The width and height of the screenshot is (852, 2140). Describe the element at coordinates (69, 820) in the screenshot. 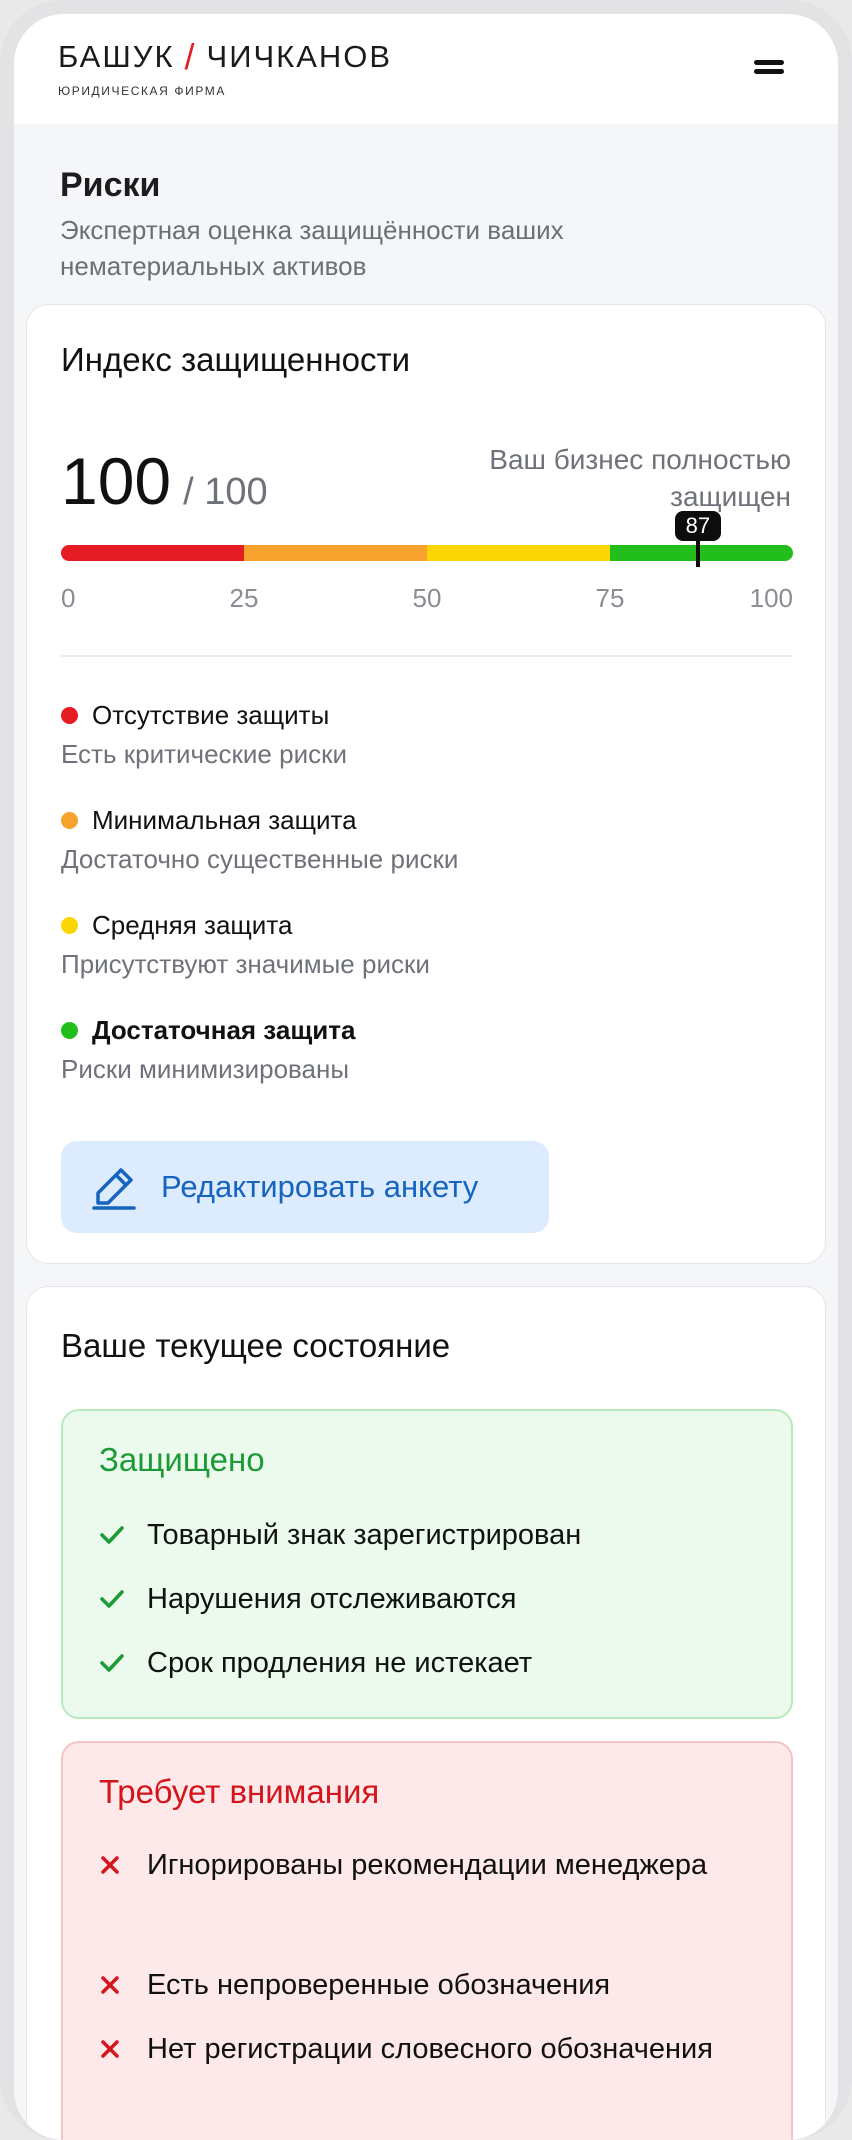

I see `orange-dot-icon` at that location.